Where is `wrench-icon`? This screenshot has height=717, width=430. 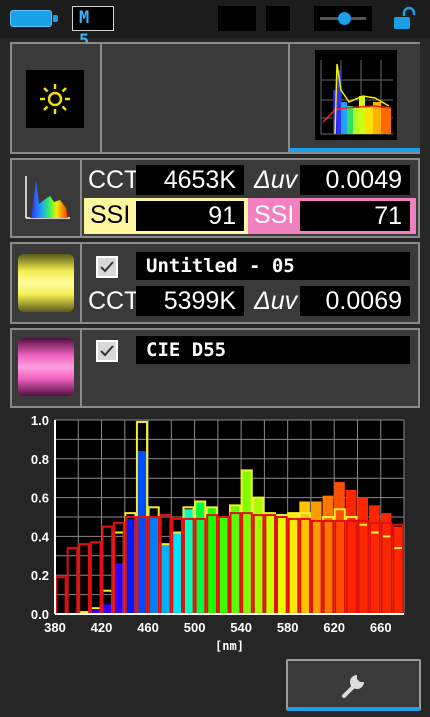
wrench-icon is located at coordinates (353, 686).